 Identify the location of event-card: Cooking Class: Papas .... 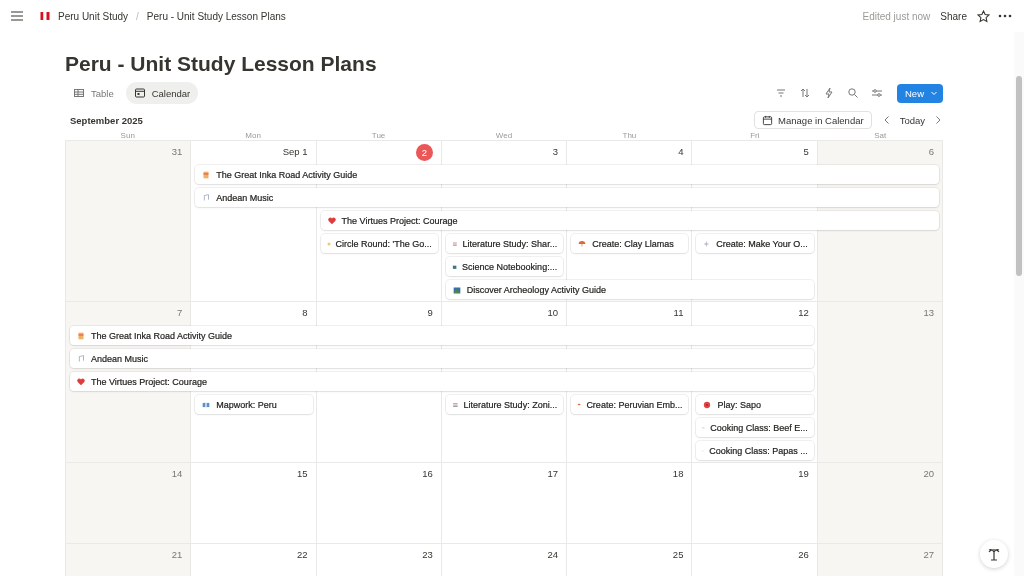
(755, 450).